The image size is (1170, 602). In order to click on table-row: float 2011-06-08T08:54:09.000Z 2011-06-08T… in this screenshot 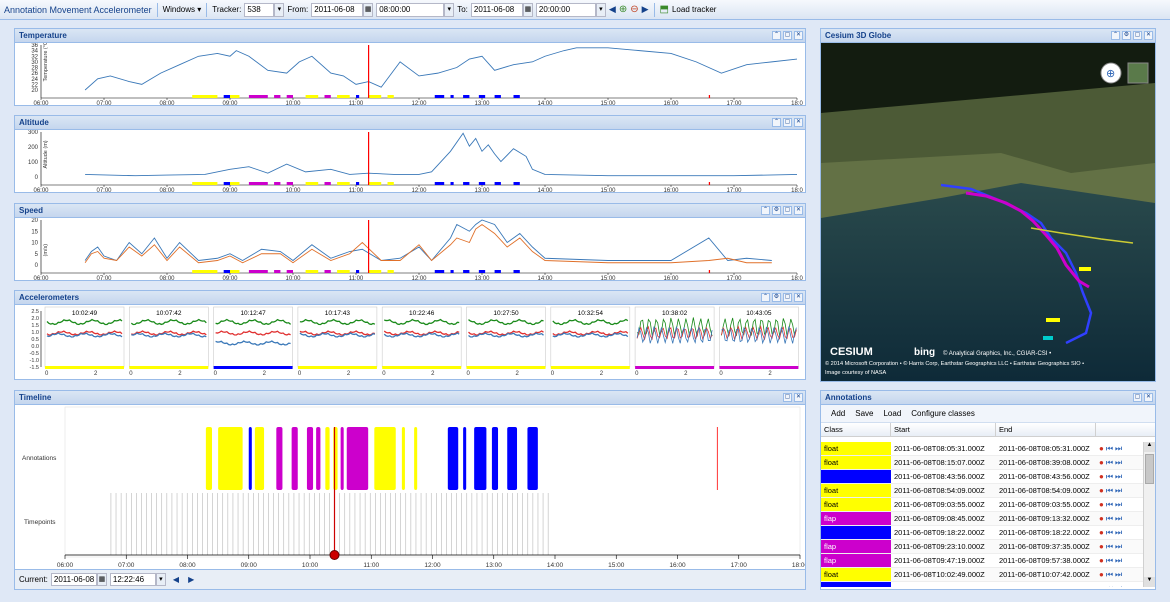, I will do `click(982, 491)`.